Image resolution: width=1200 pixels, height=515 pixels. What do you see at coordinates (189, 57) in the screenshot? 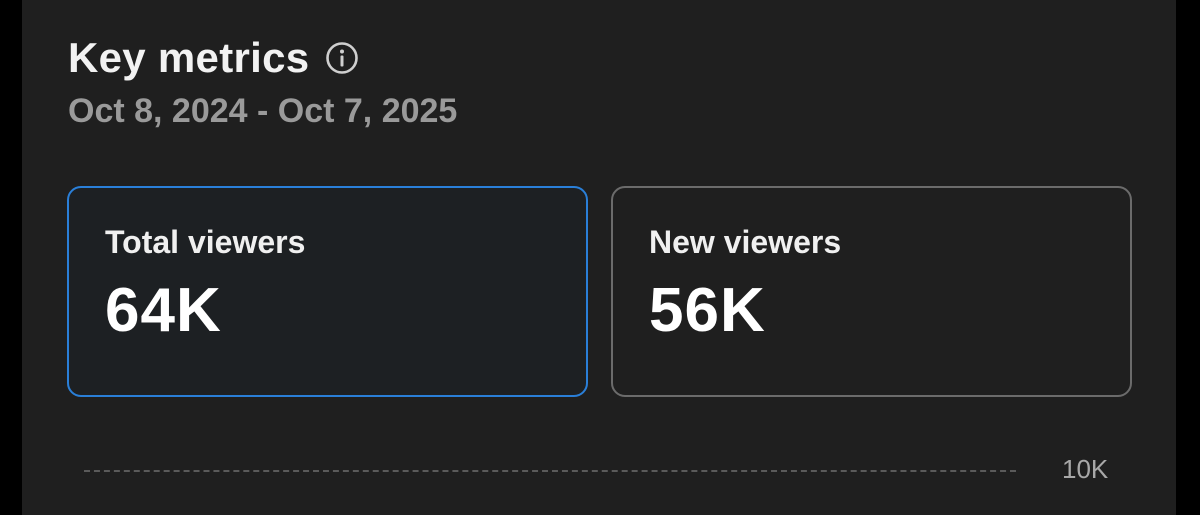
I see `panel-title: Key metrics` at bounding box center [189, 57].